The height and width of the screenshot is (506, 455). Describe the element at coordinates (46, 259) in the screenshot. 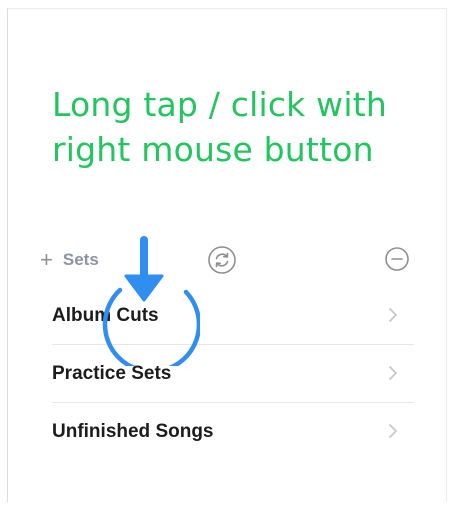

I see `plus-icon: +` at that location.